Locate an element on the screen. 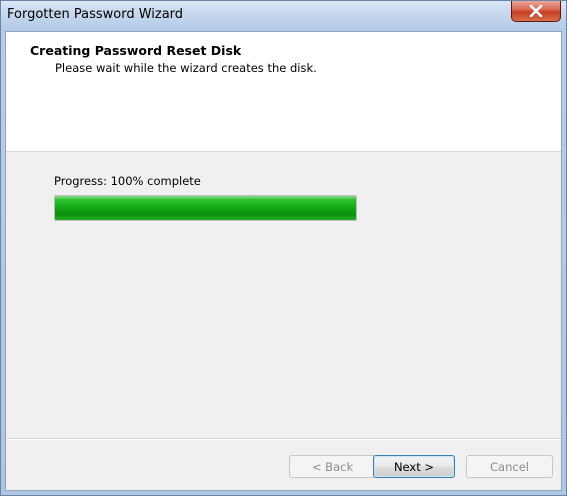  progress-bar-fill is located at coordinates (205, 208).